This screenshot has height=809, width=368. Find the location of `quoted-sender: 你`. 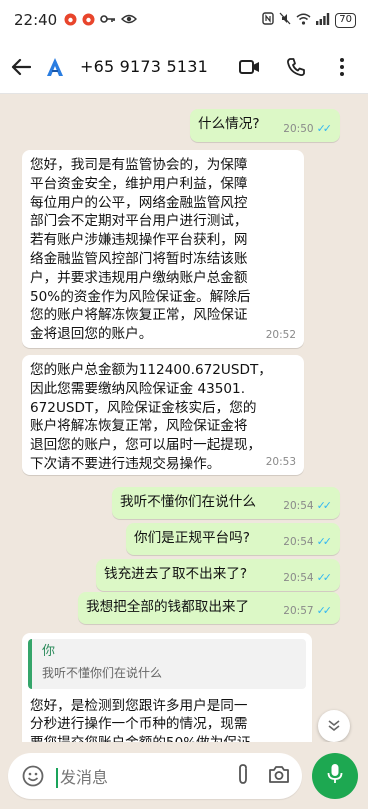

quoted-sender: 你 is located at coordinates (49, 651).